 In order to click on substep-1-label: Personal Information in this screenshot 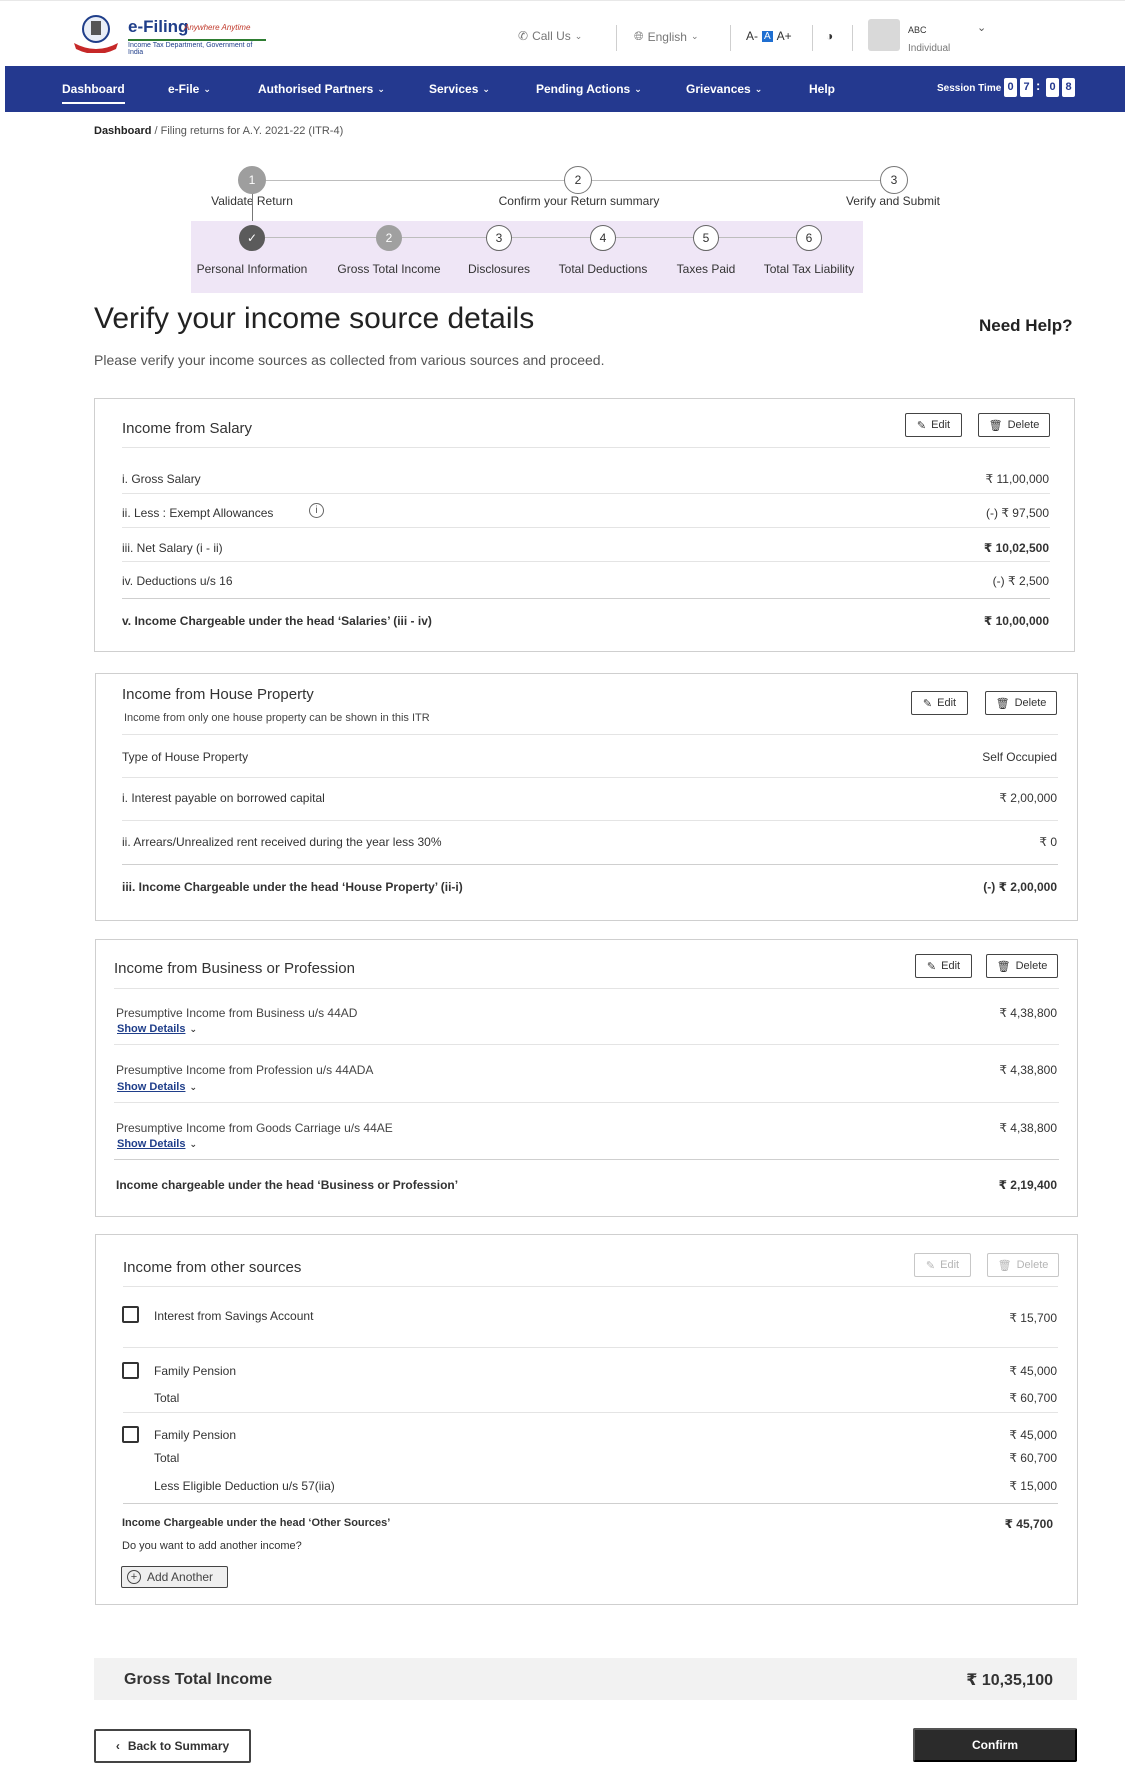, I will do `click(252, 269)`.